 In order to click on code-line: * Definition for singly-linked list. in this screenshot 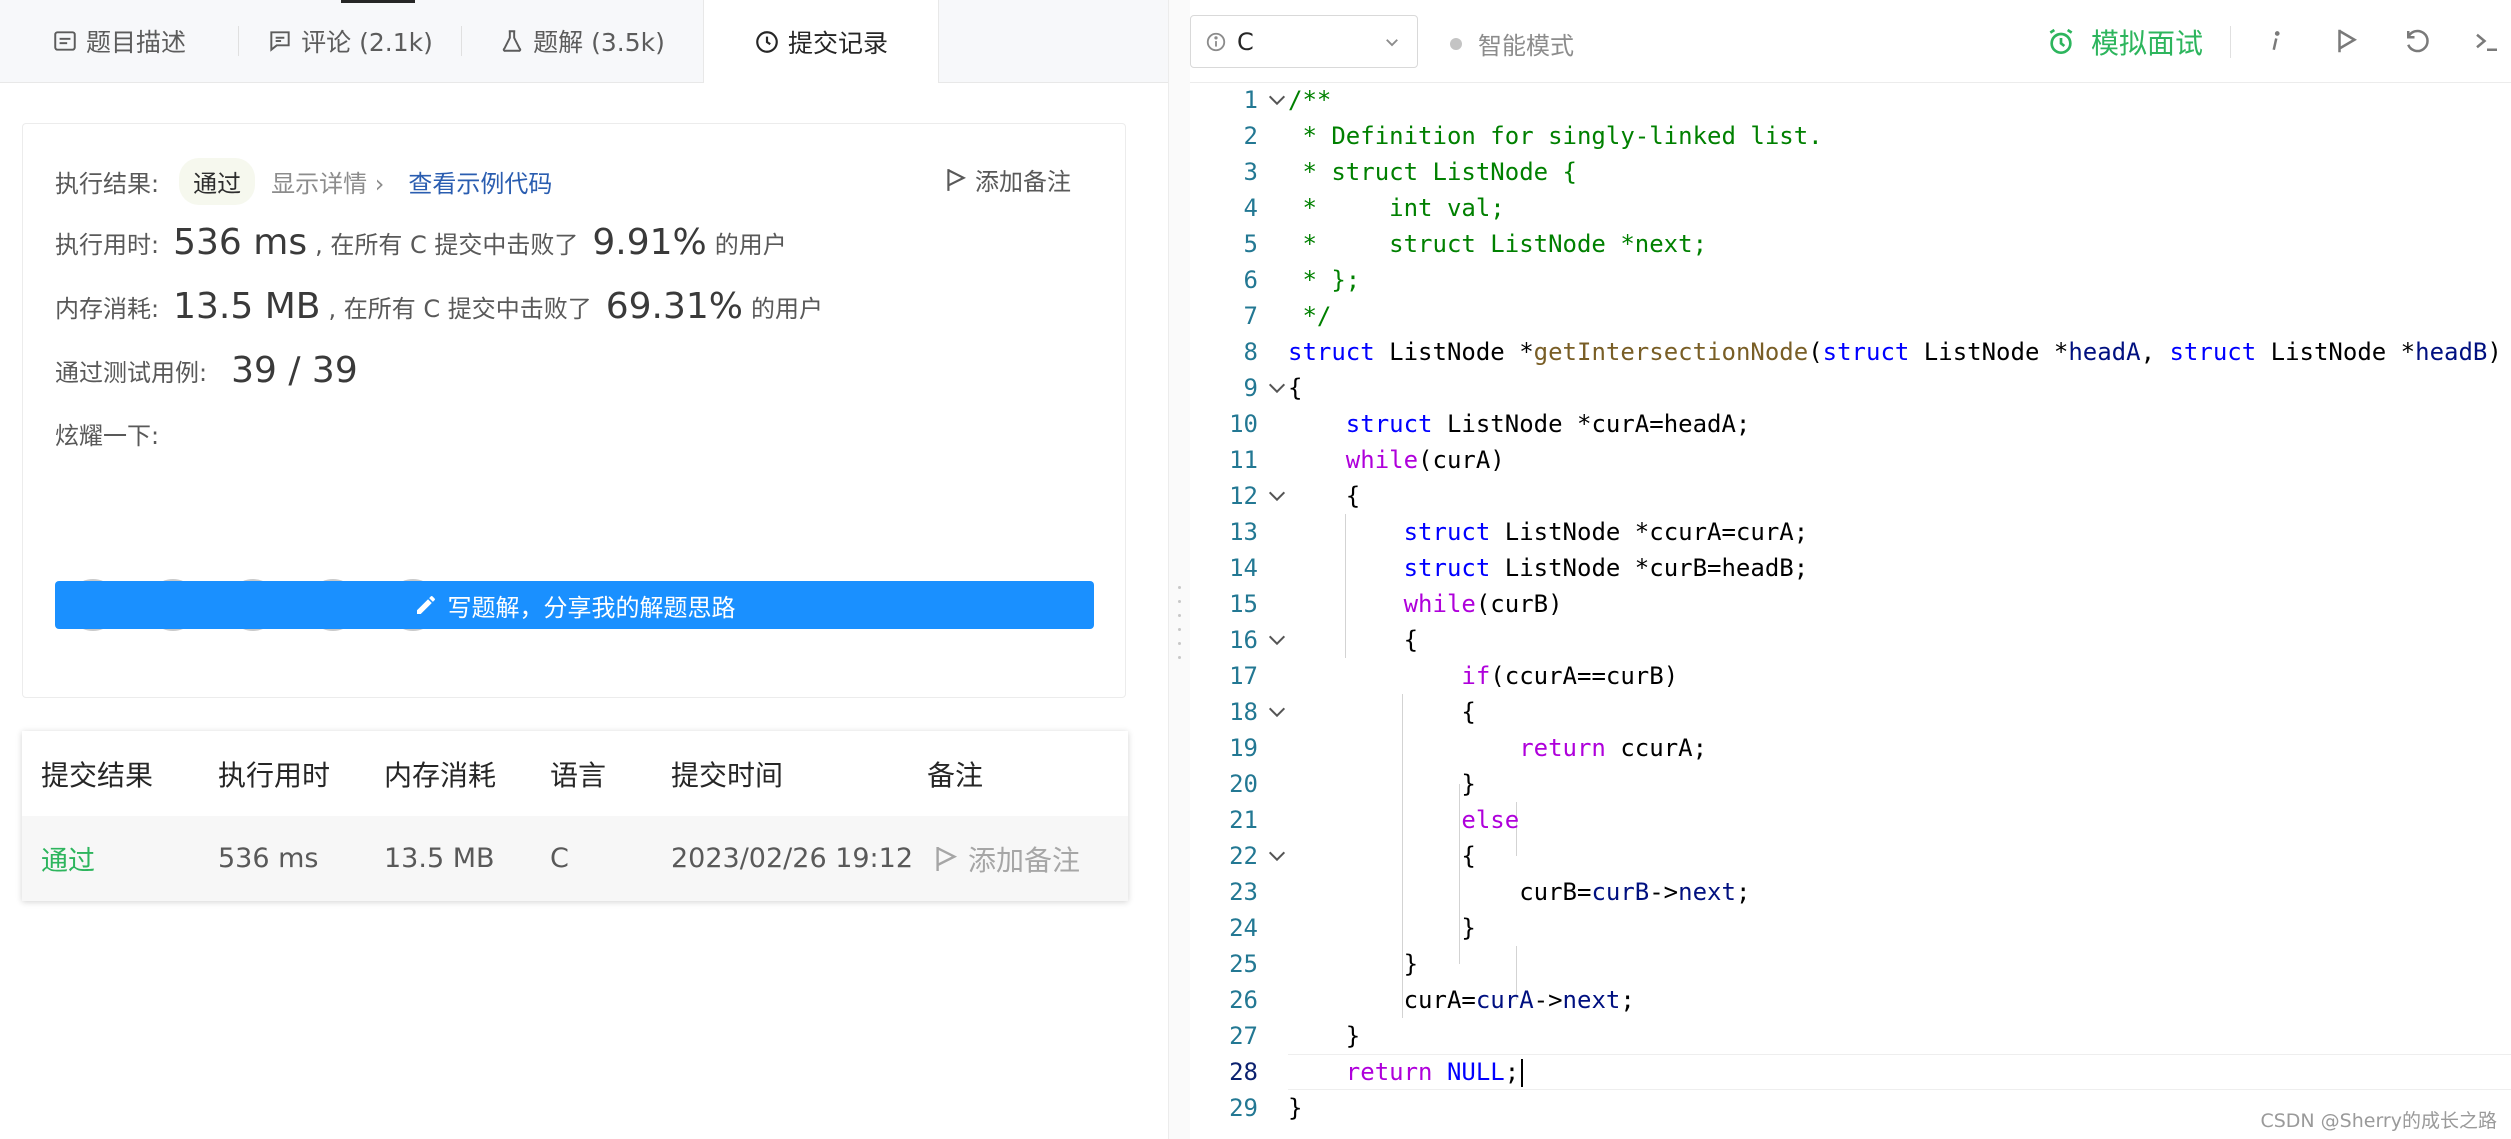, I will do `click(1555, 136)`.